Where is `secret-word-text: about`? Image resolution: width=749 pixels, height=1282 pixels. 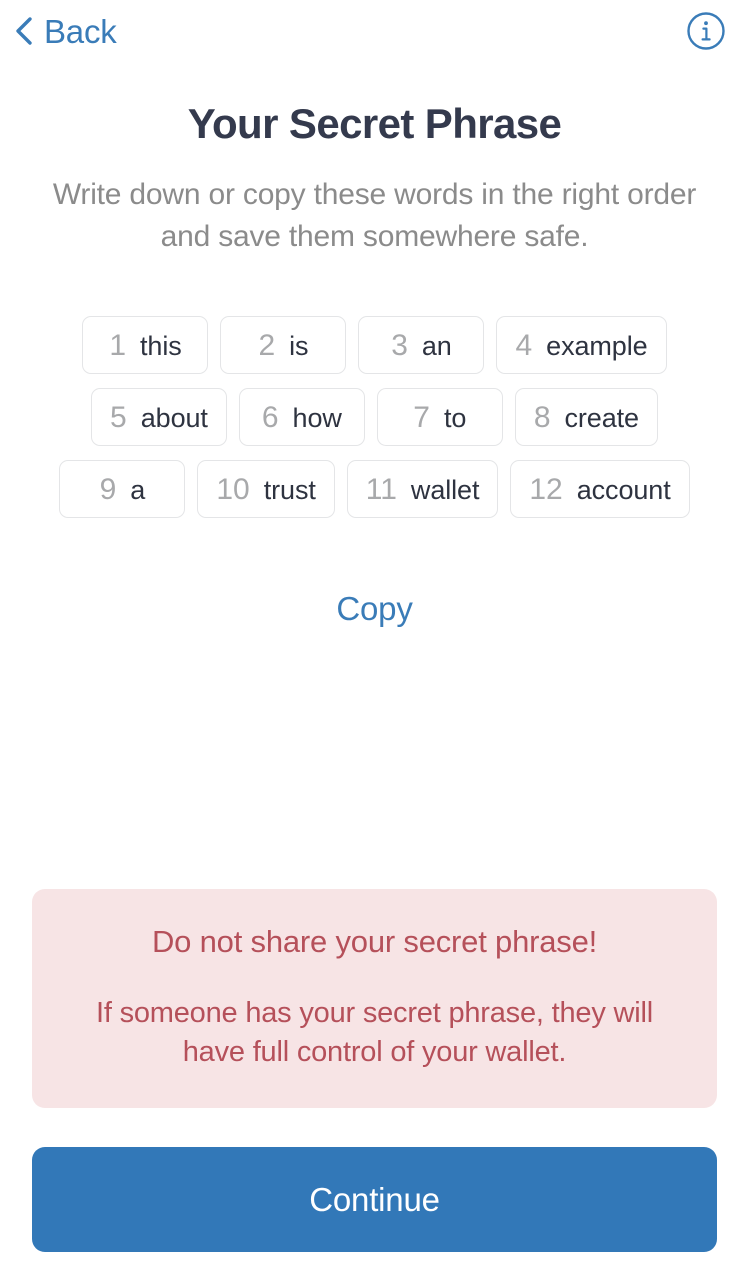 secret-word-text: about is located at coordinates (174, 418).